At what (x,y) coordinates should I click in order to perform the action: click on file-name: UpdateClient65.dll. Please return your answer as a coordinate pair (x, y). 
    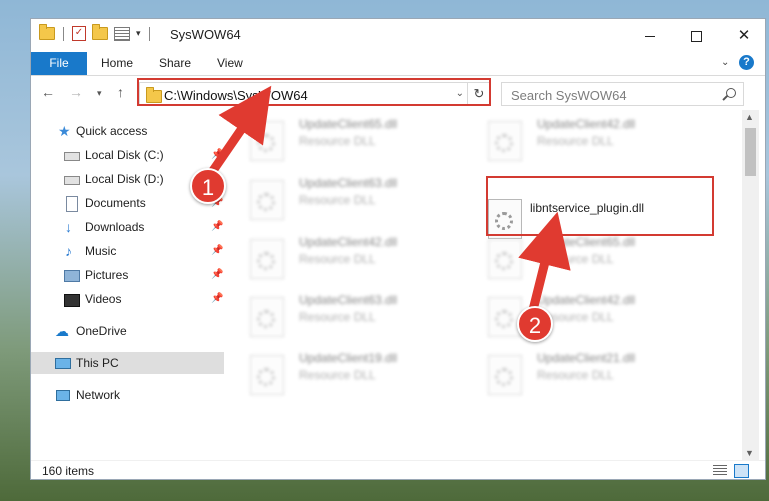
    Looking at the image, I should click on (348, 124).